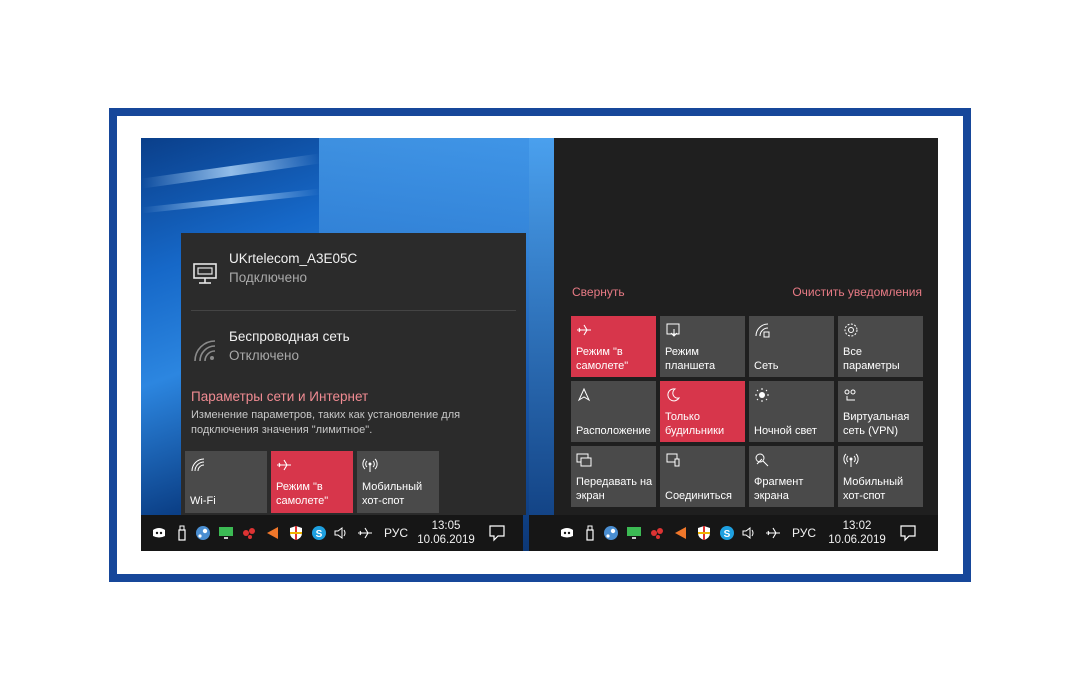  Describe the element at coordinates (584, 460) in the screenshot. I see `project-icon` at that location.